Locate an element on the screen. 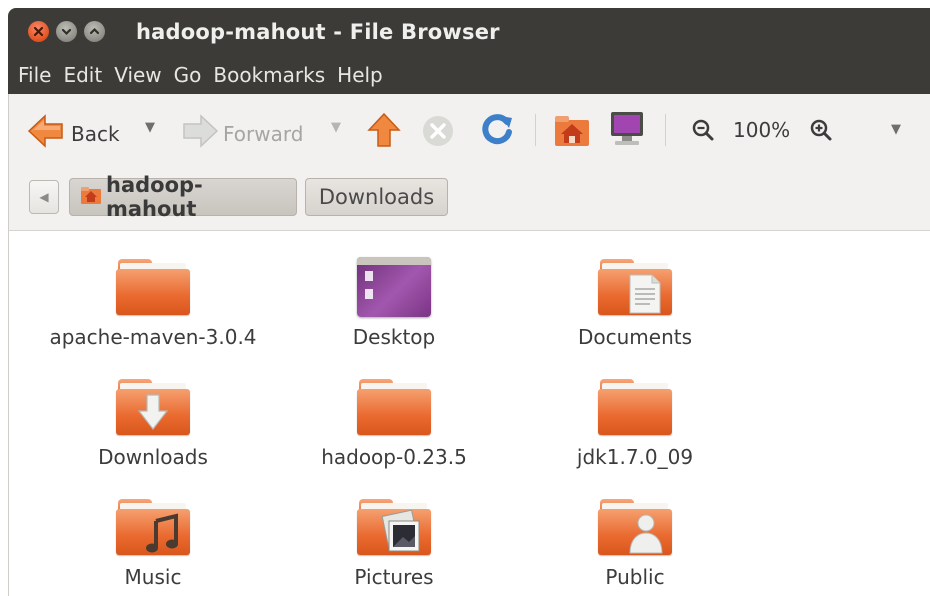 The height and width of the screenshot is (596, 930). zoom-in-button is located at coordinates (821, 132).